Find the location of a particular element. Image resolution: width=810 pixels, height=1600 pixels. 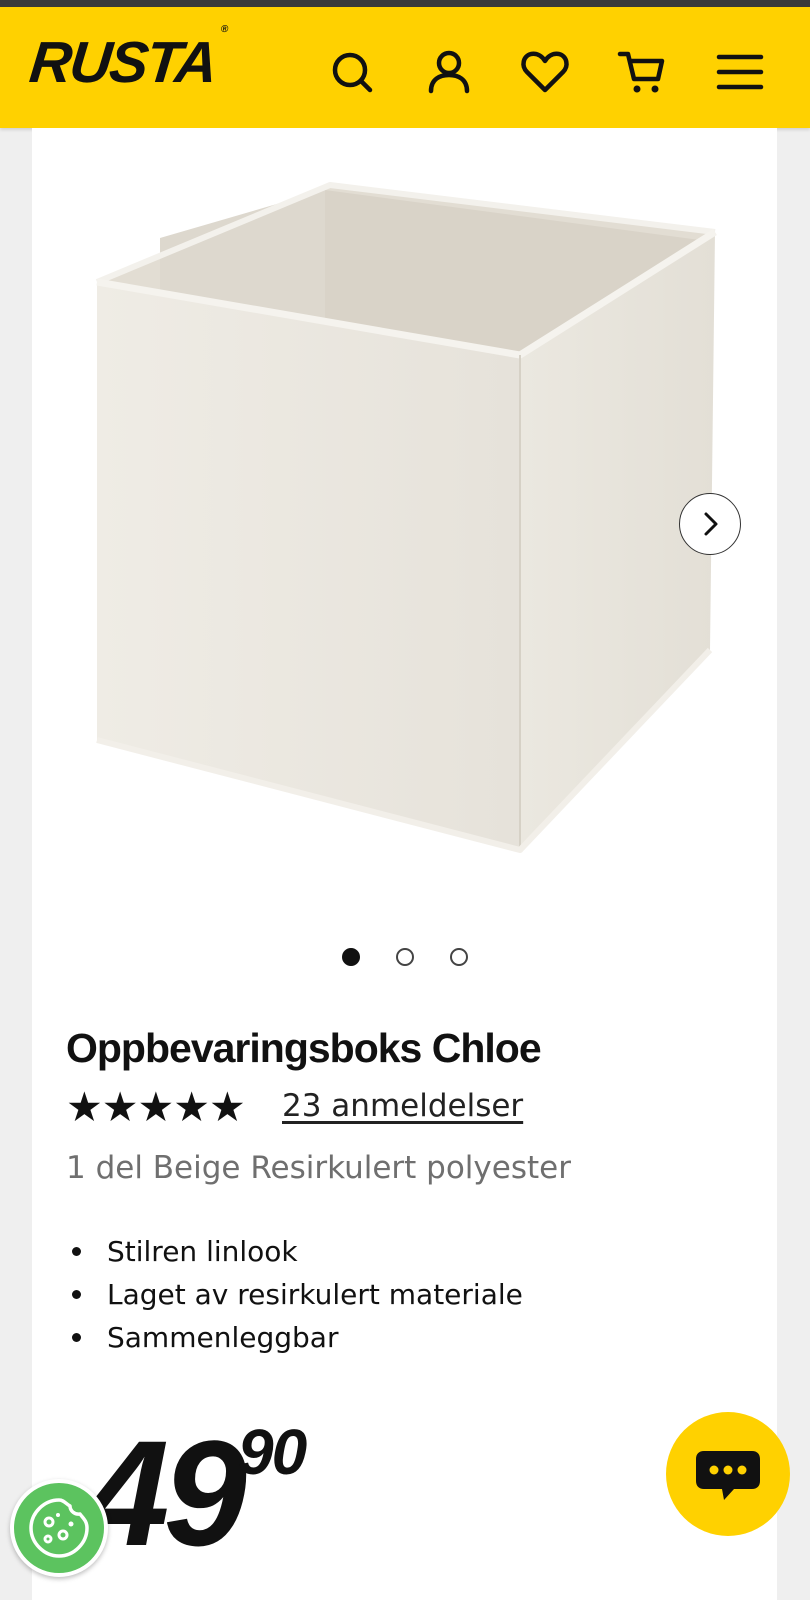

rating-stars: ★★★★★ is located at coordinates (156, 1107).